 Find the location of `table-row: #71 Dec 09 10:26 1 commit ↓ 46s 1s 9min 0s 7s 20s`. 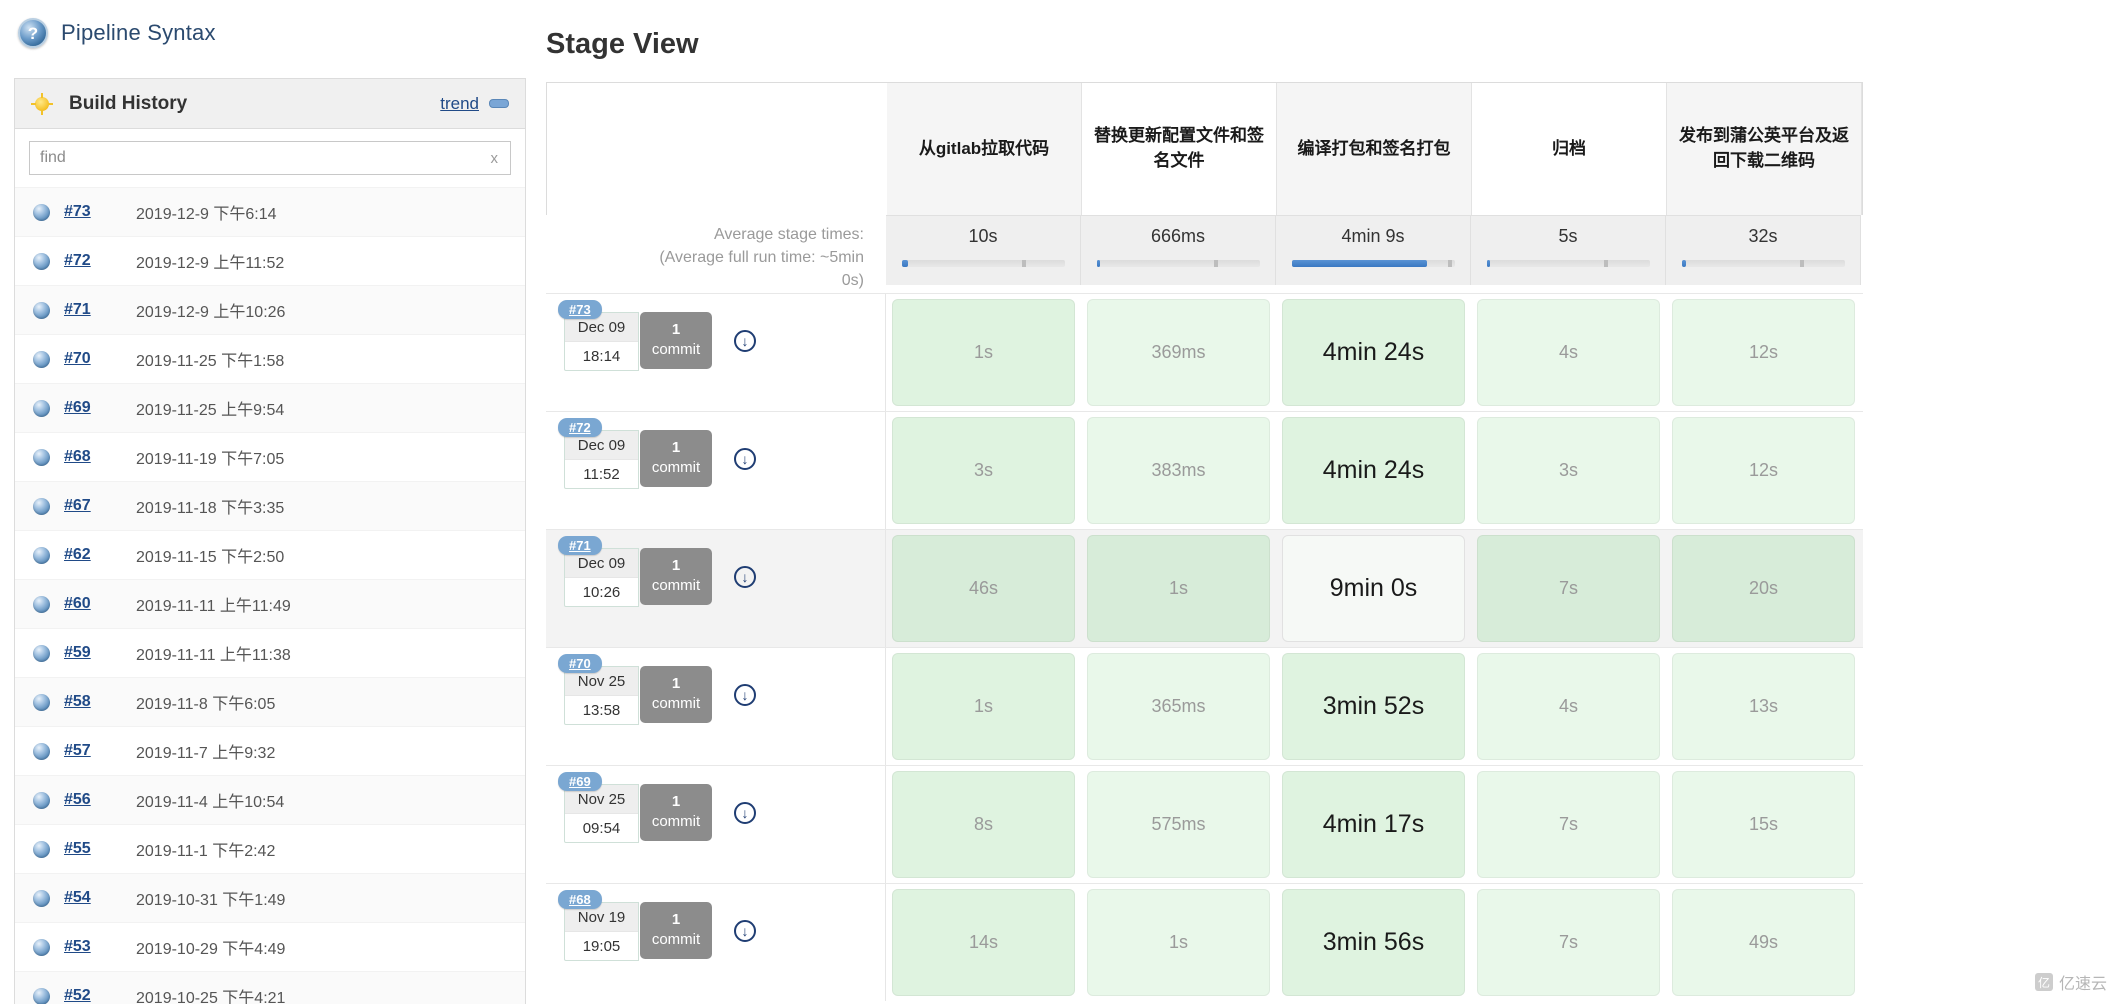

table-row: #71 Dec 09 10:26 1 commit ↓ 46s 1s 9min 0s 7s 20s is located at coordinates (1204, 587).